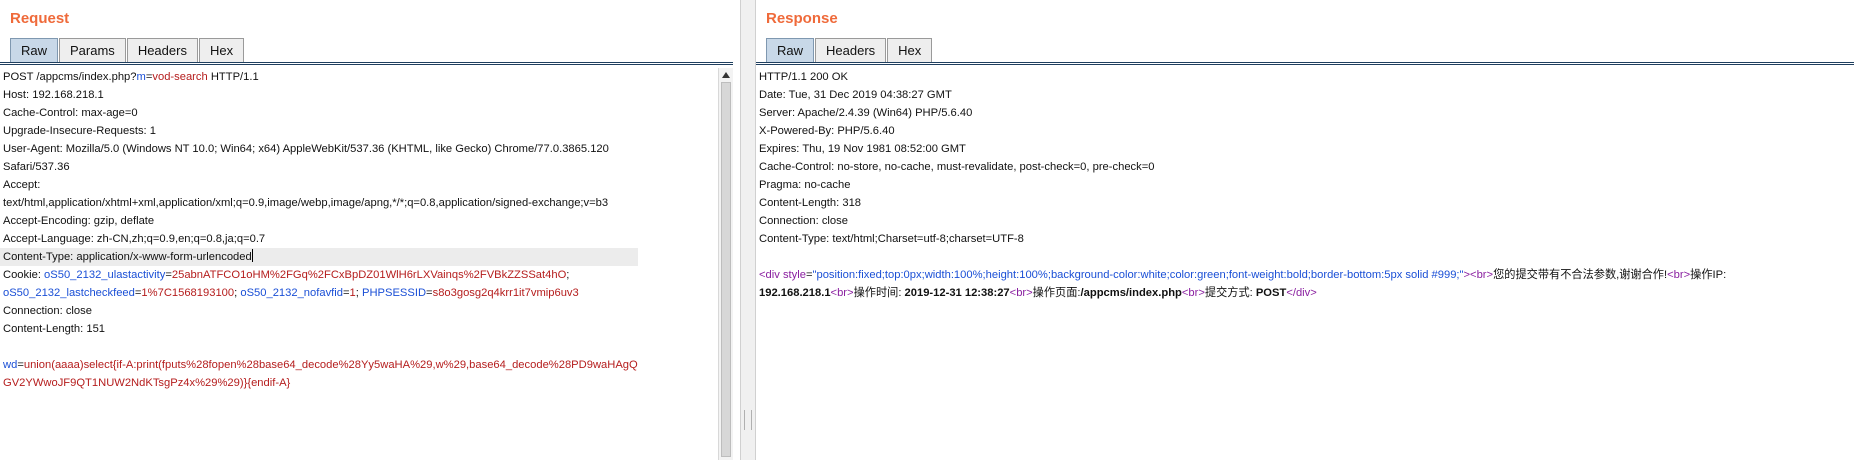 This screenshot has width=1854, height=460. I want to click on response-token: Pragma: no-cache, so click(805, 185).